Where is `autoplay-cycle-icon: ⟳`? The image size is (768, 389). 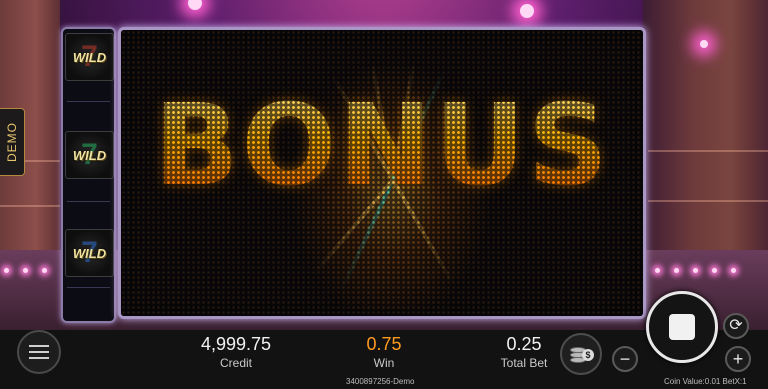
autoplay-cycle-icon: ⟳ is located at coordinates (736, 325).